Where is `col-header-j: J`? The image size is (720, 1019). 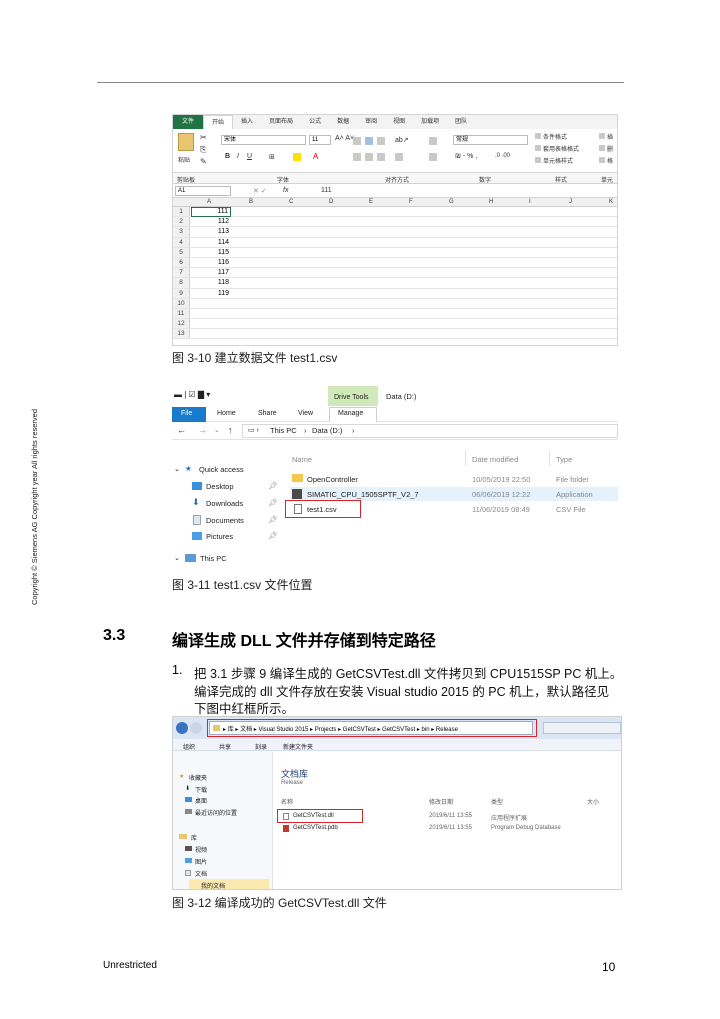
col-header-j: J is located at coordinates (570, 202).